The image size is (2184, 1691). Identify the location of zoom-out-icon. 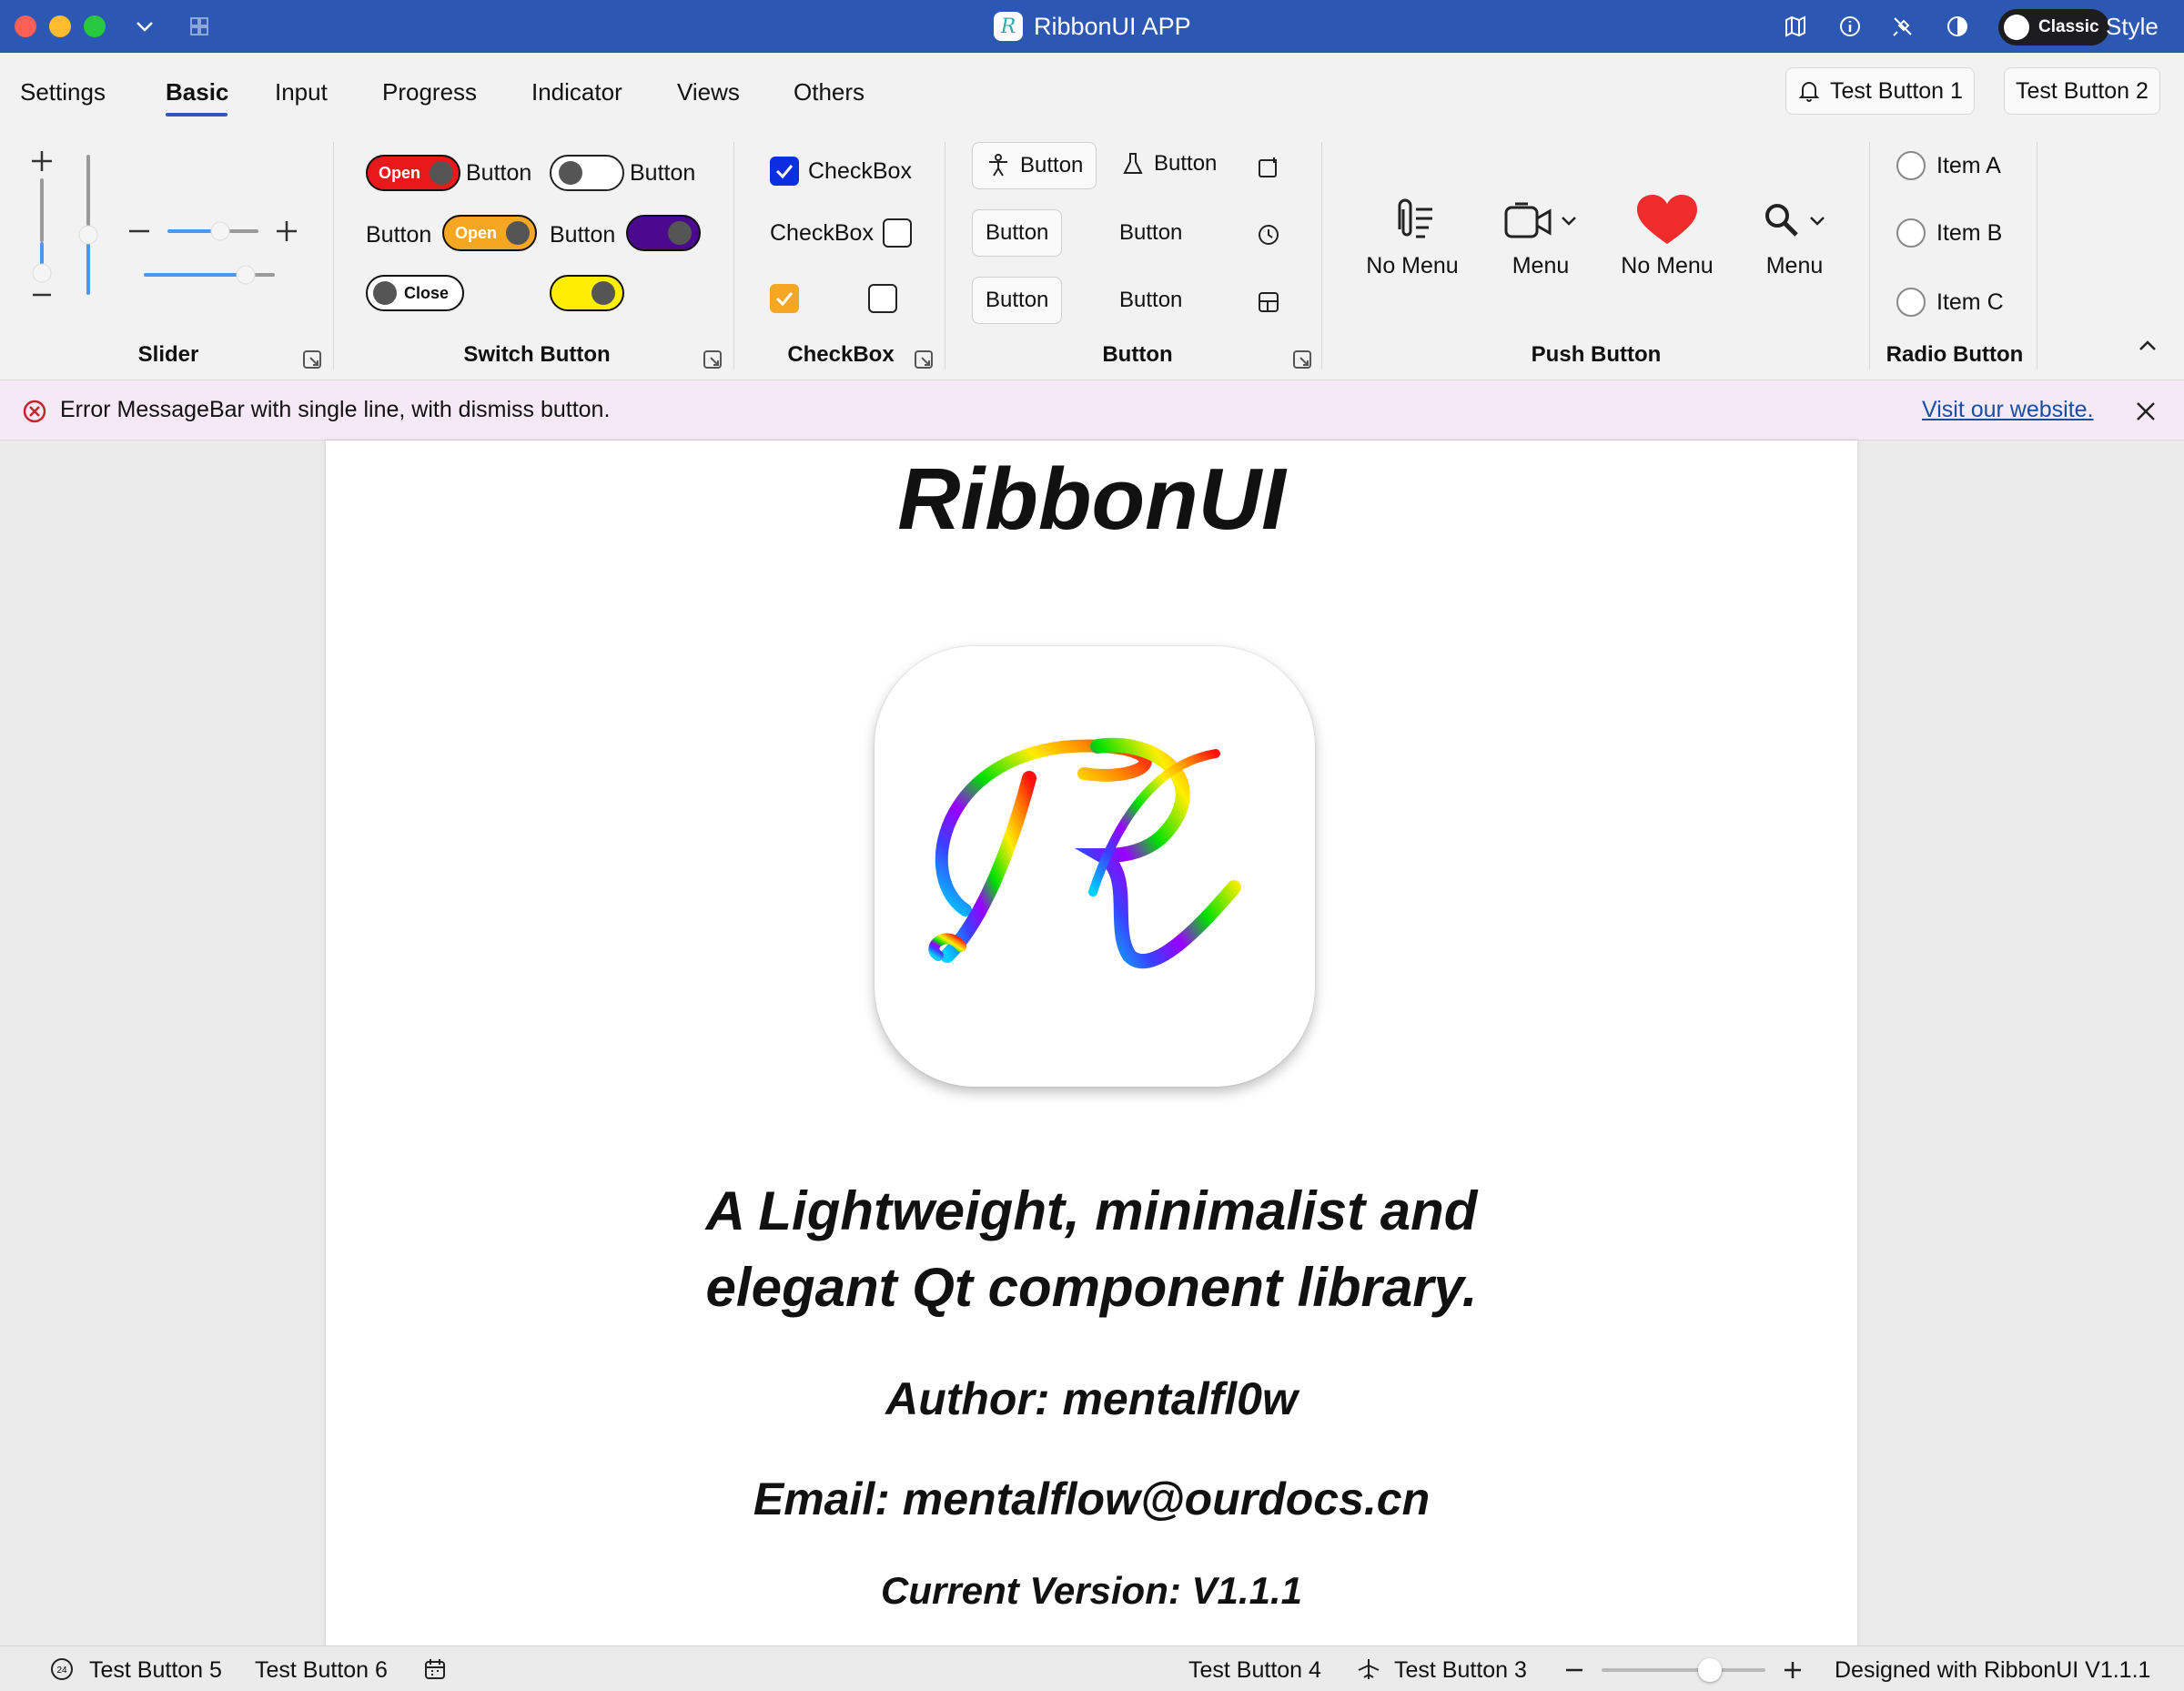
(1574, 1670).